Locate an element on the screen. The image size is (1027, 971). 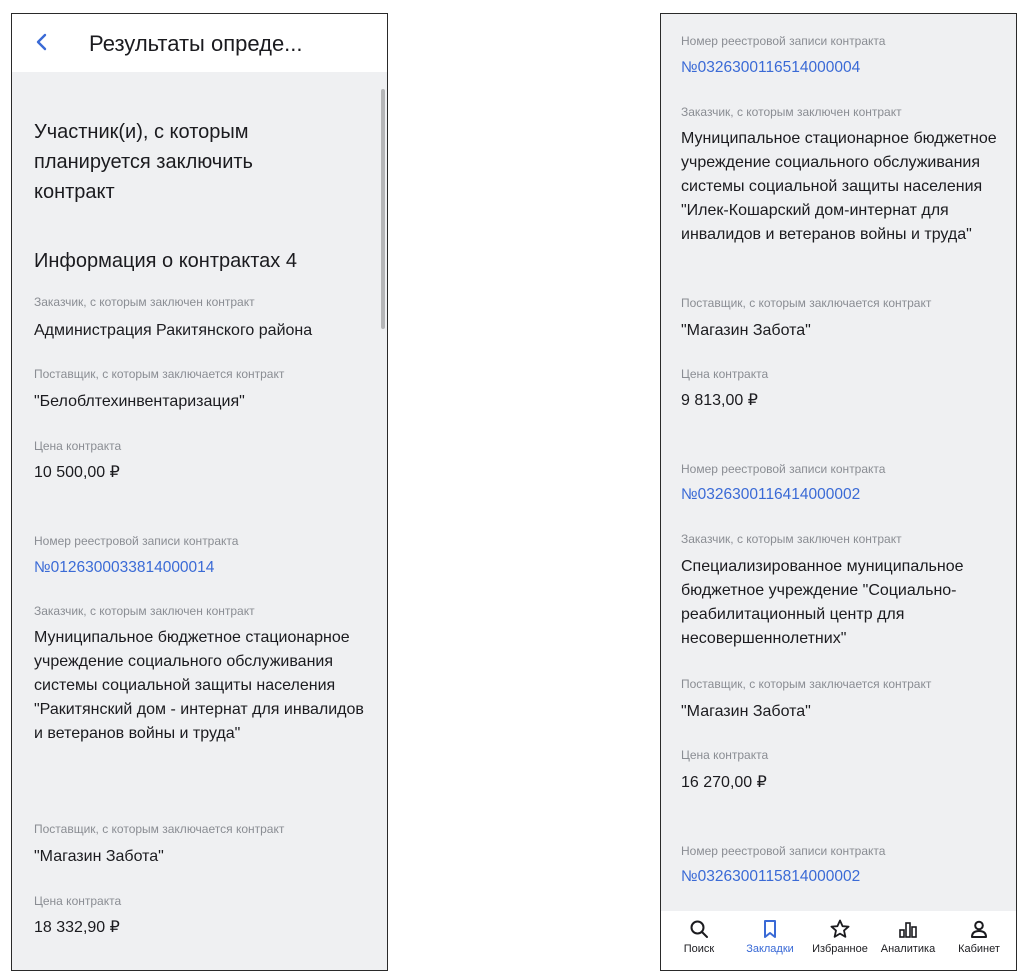
registry-link: №0326300116514000004 is located at coordinates (770, 68).